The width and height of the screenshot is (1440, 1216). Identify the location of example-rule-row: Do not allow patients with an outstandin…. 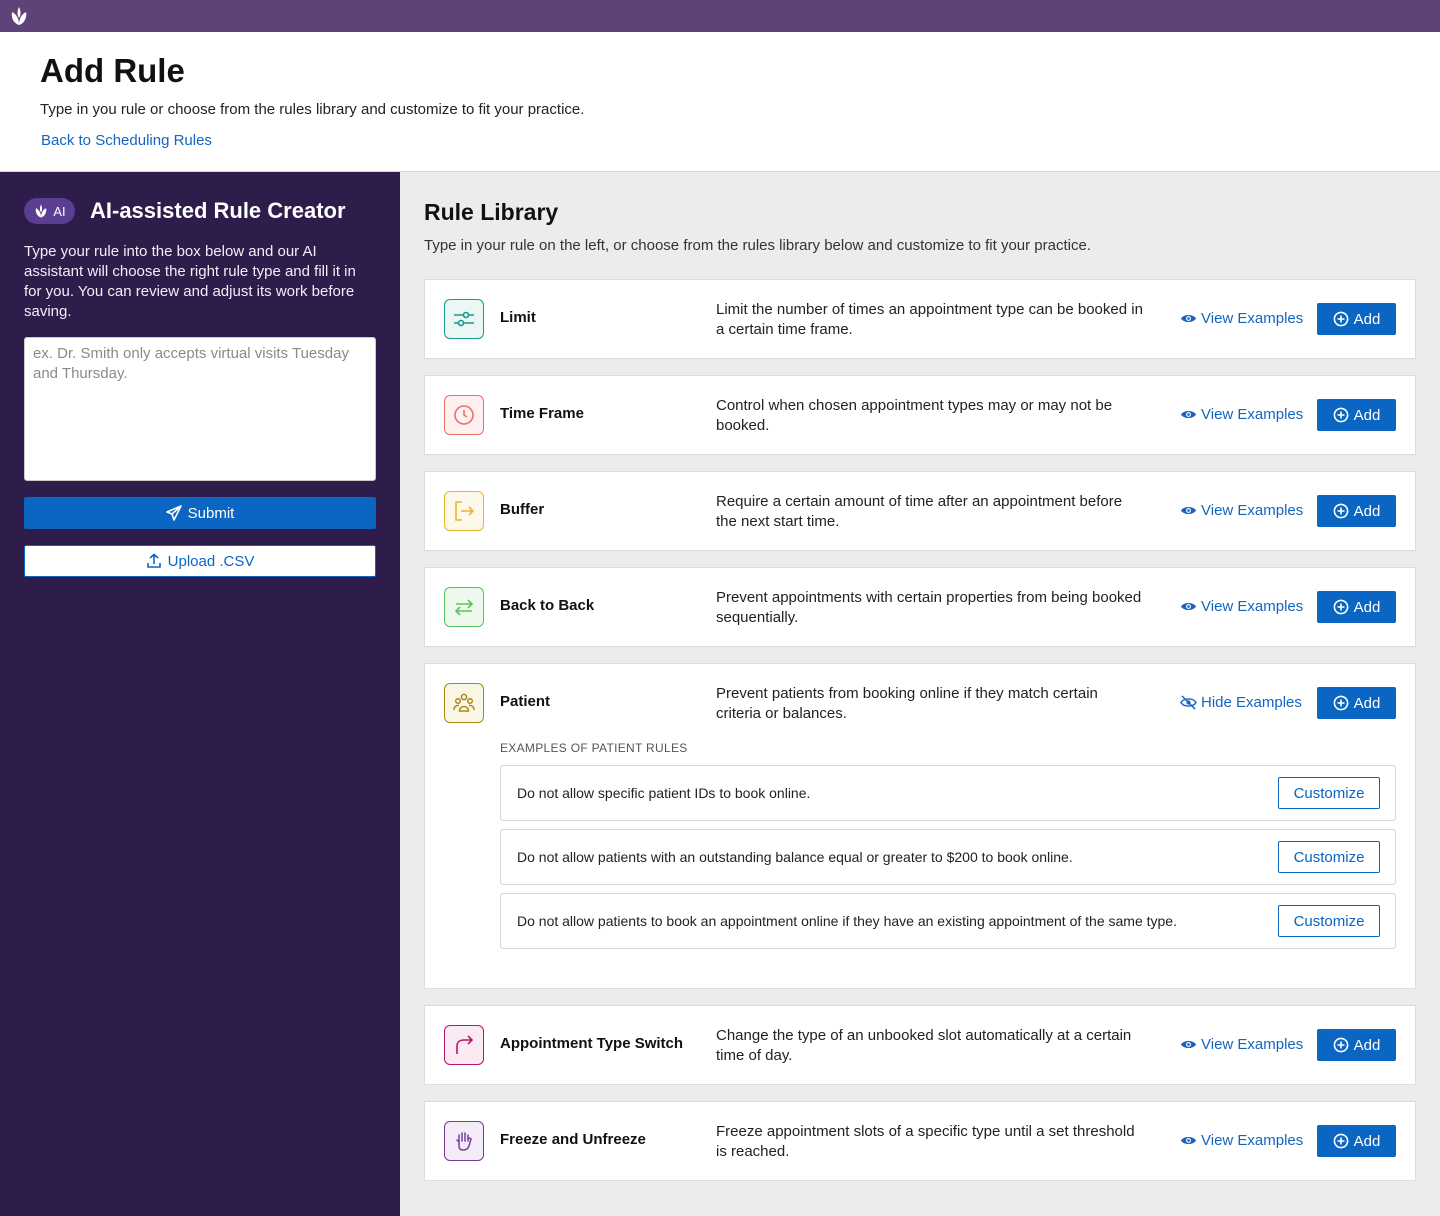
(948, 857).